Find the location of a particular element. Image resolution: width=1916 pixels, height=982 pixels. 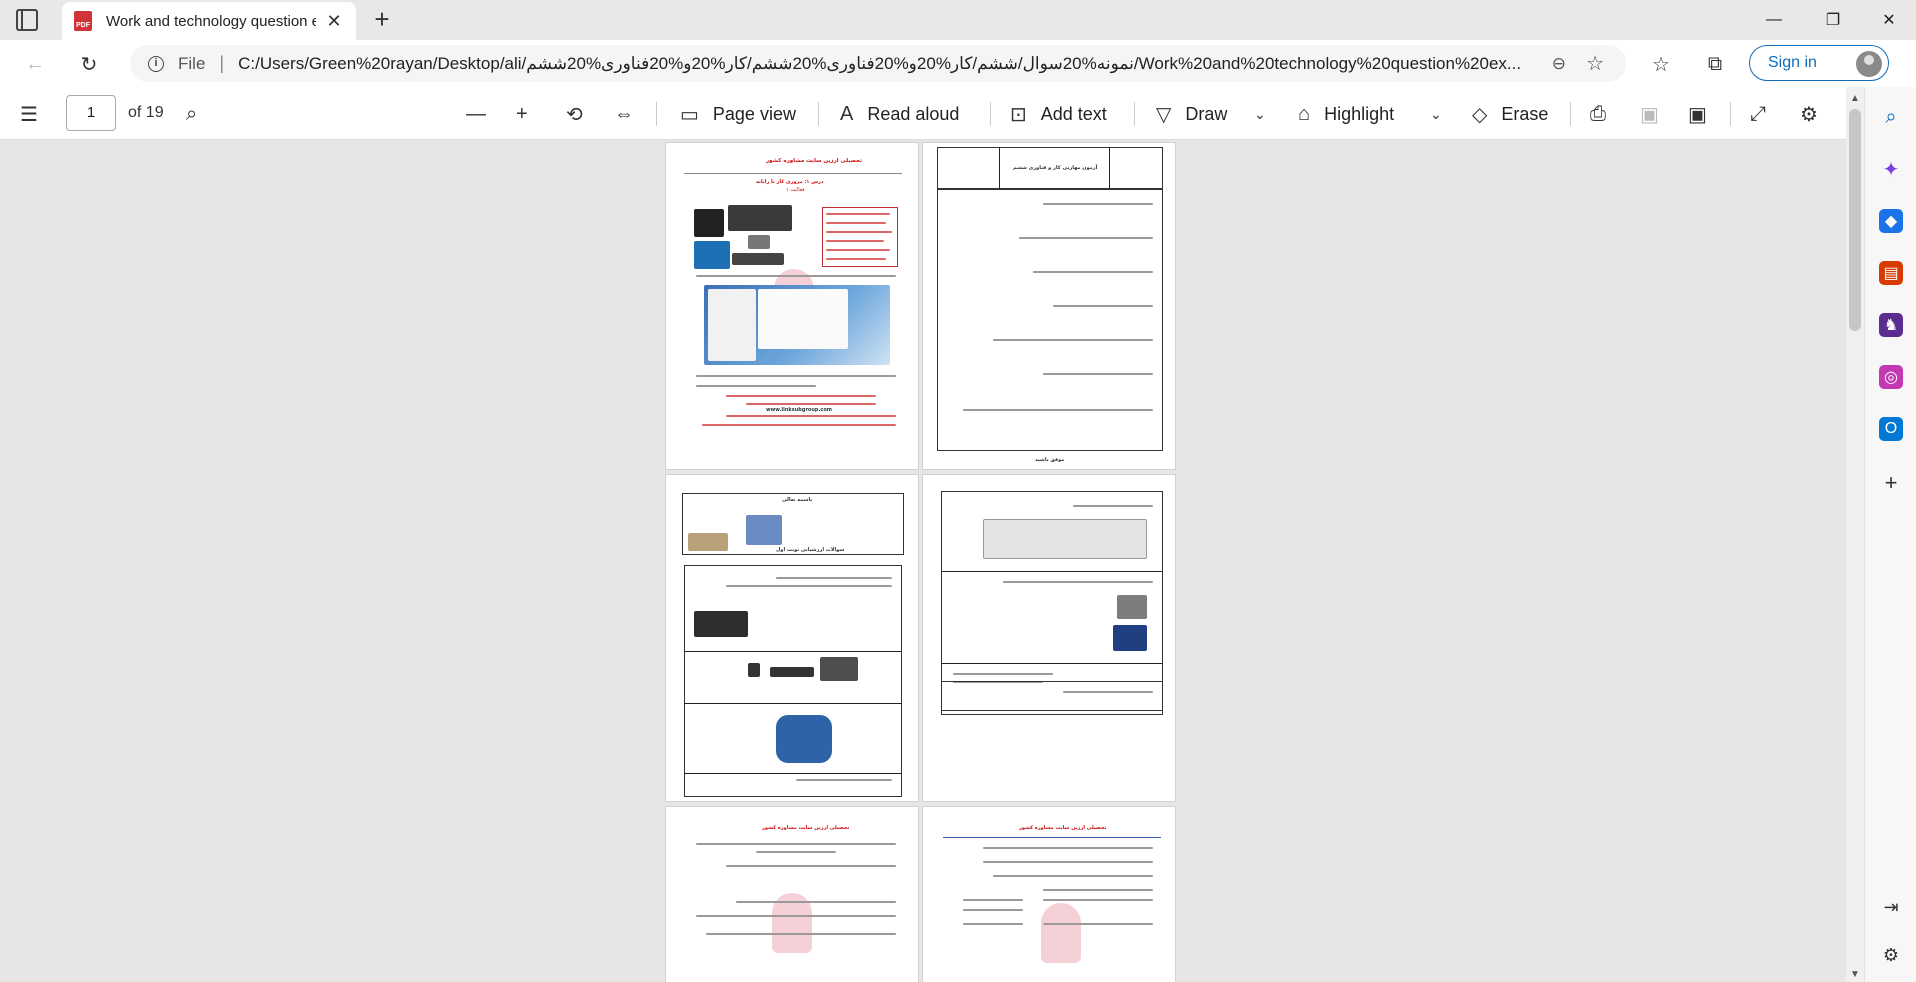

office-icon: ◎ is located at coordinates (1891, 377).